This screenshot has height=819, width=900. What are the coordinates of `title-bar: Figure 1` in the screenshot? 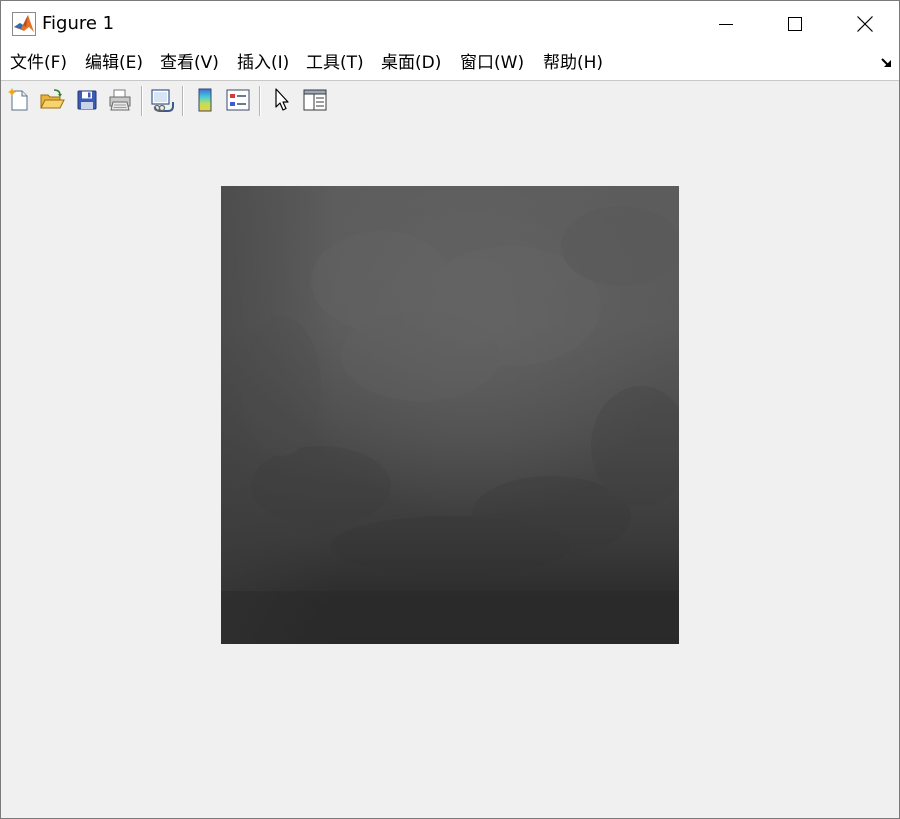 It's located at (450, 24).